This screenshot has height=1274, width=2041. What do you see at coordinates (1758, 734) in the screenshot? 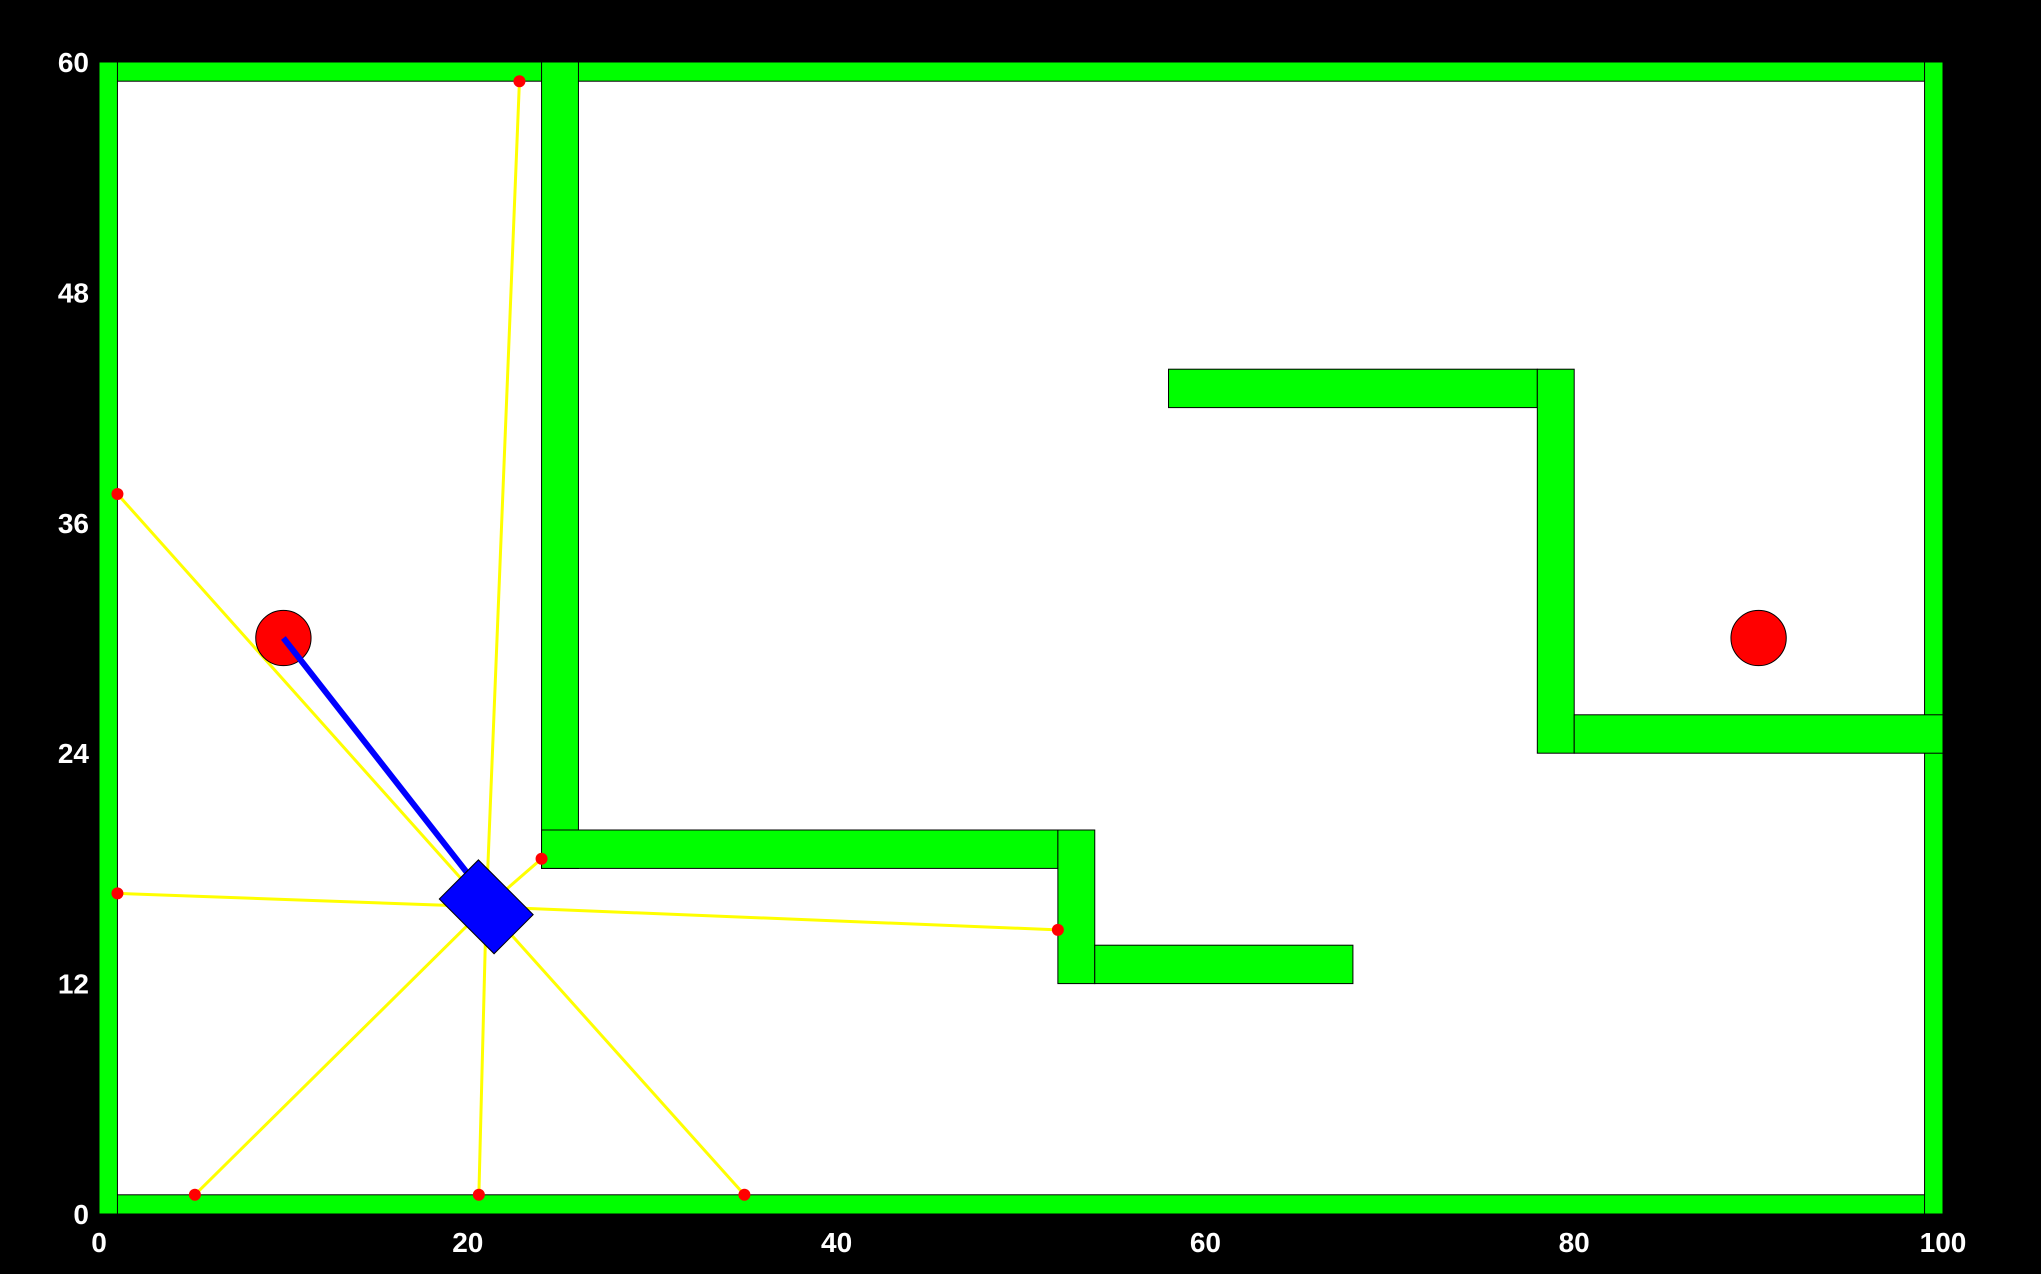
I see `wall-right-shelf` at bounding box center [1758, 734].